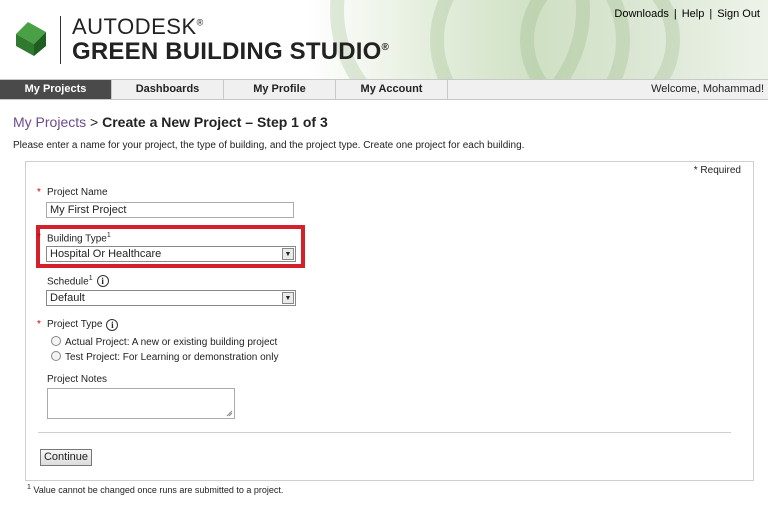 The width and height of the screenshot is (768, 519). I want to click on help-link: Help, so click(693, 14).